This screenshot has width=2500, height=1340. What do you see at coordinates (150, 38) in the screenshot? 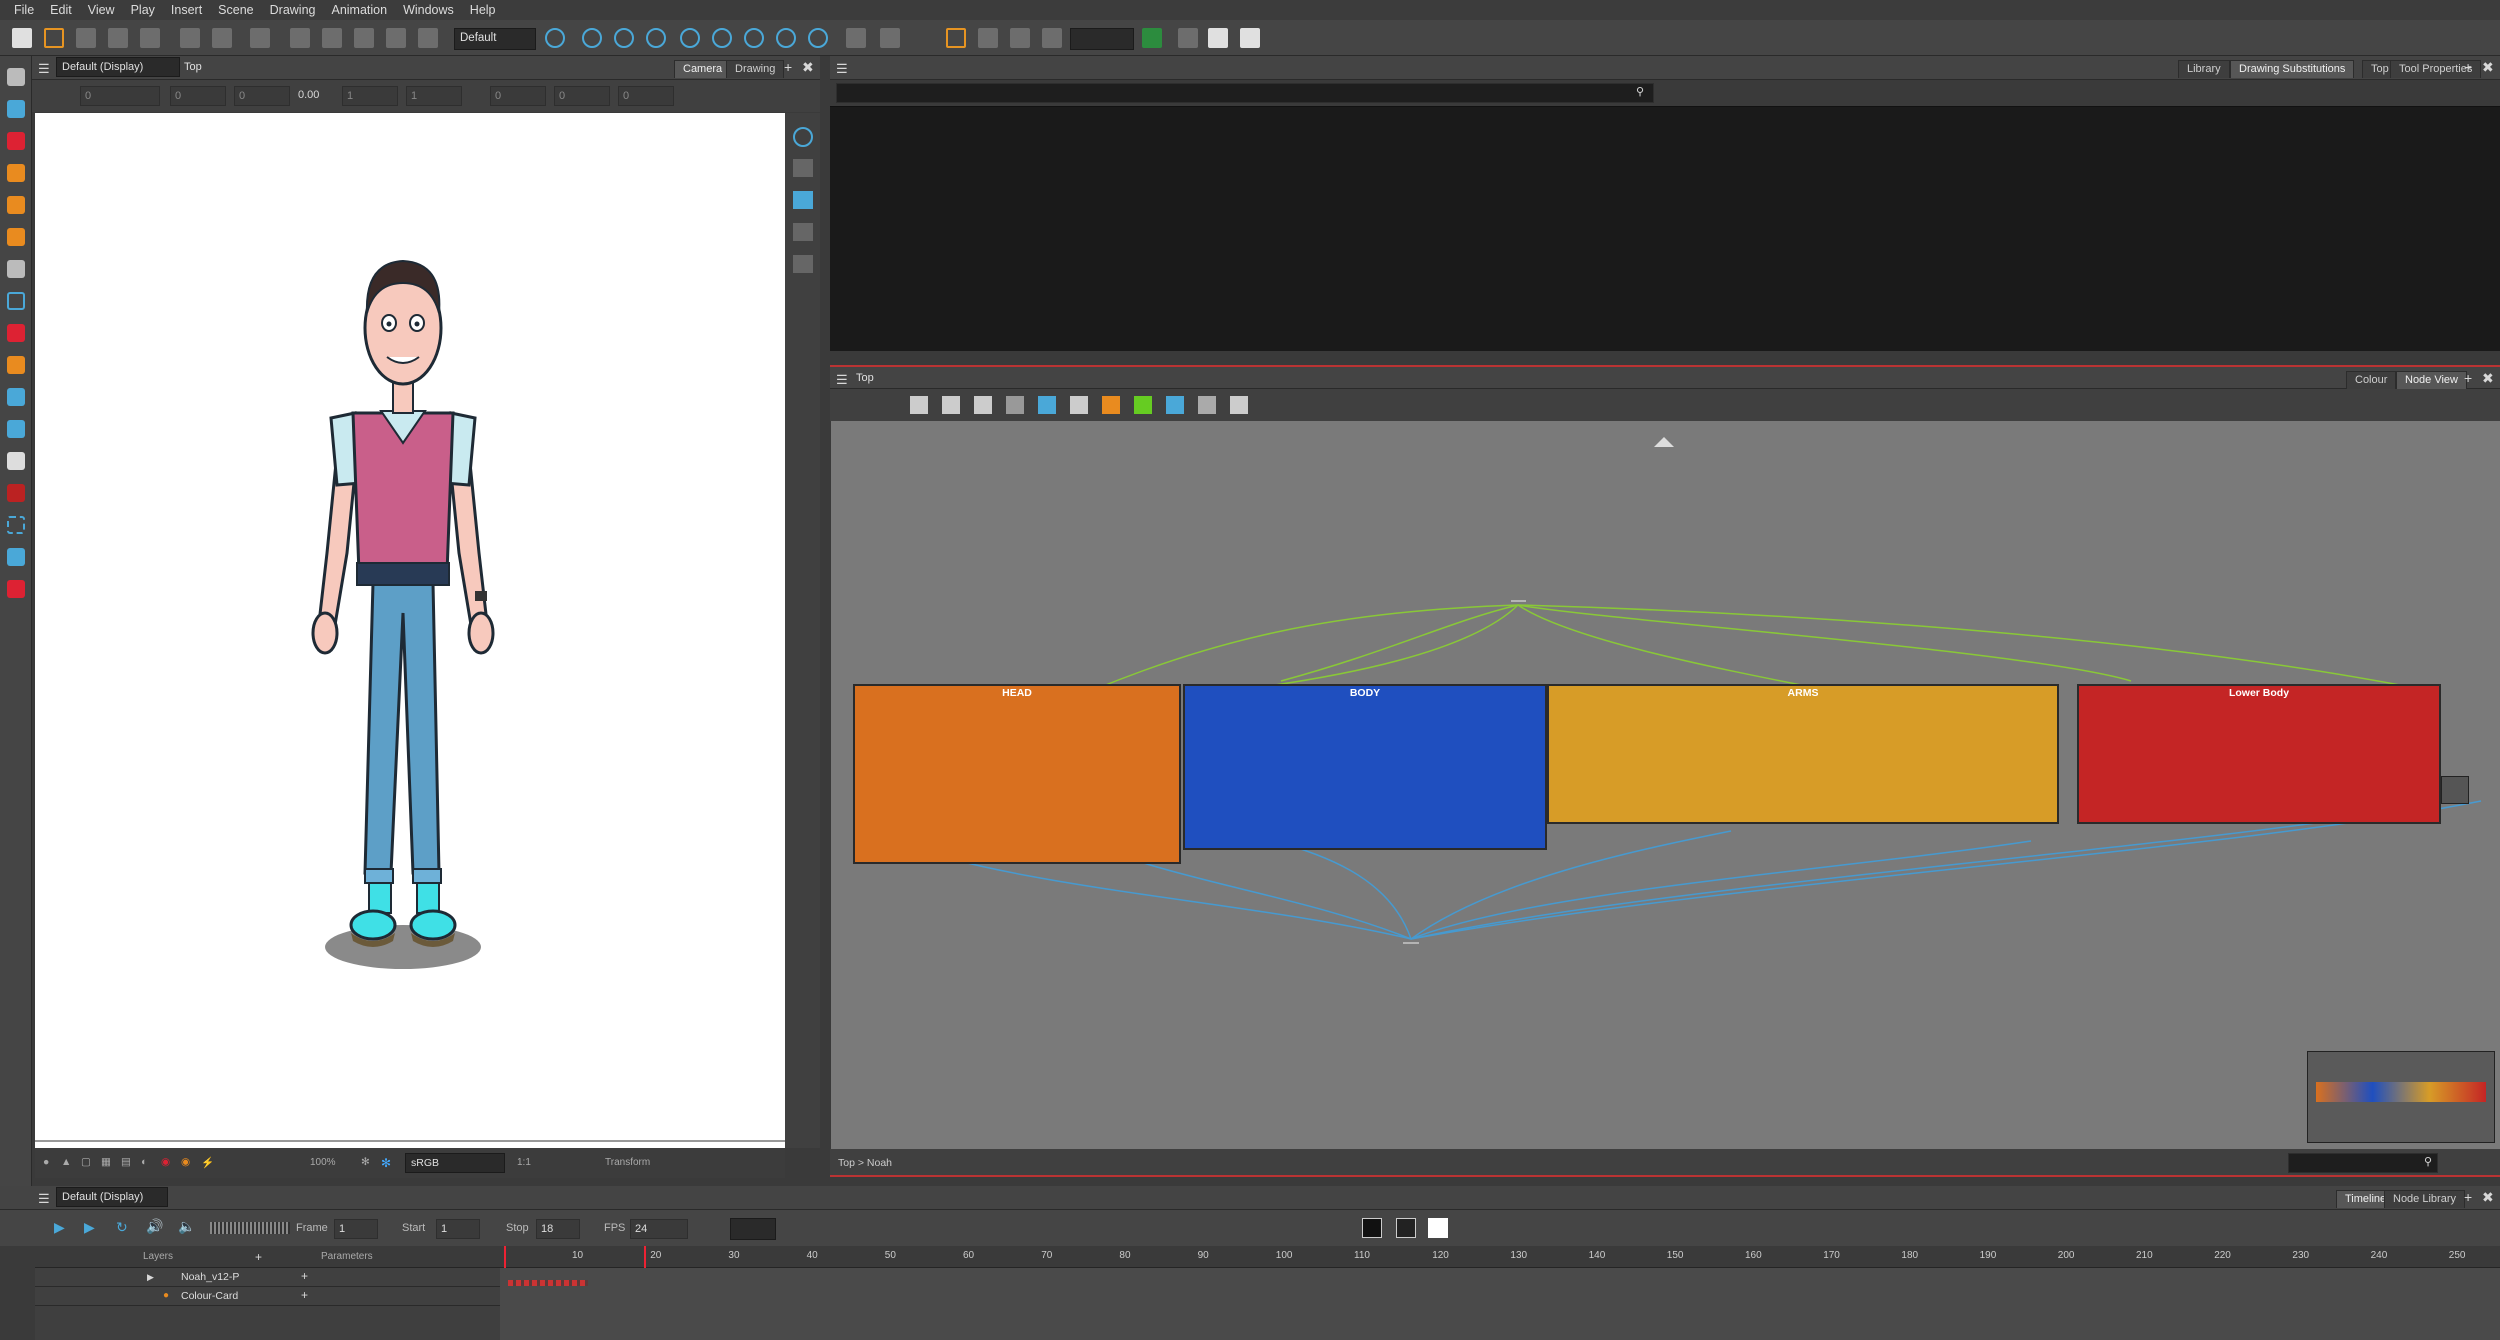
I see `export-icon` at bounding box center [150, 38].